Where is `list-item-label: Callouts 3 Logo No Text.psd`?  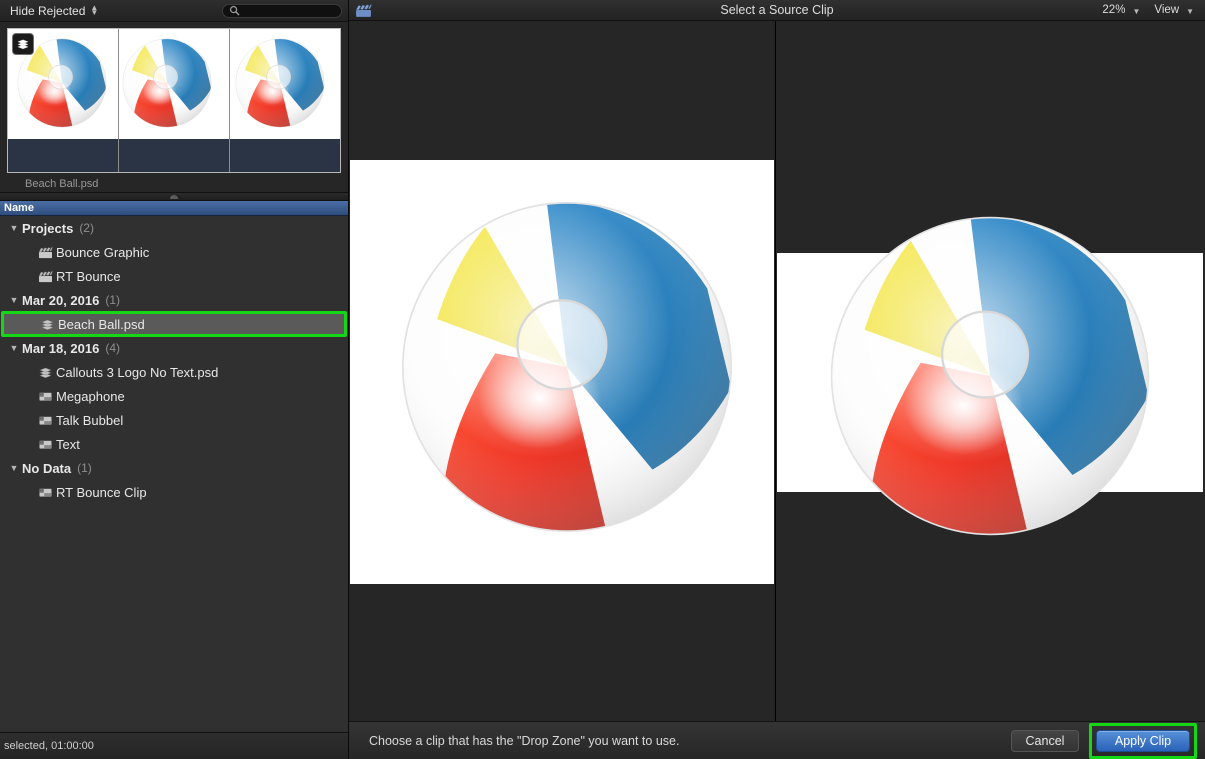 list-item-label: Callouts 3 Logo No Text.psd is located at coordinates (137, 372).